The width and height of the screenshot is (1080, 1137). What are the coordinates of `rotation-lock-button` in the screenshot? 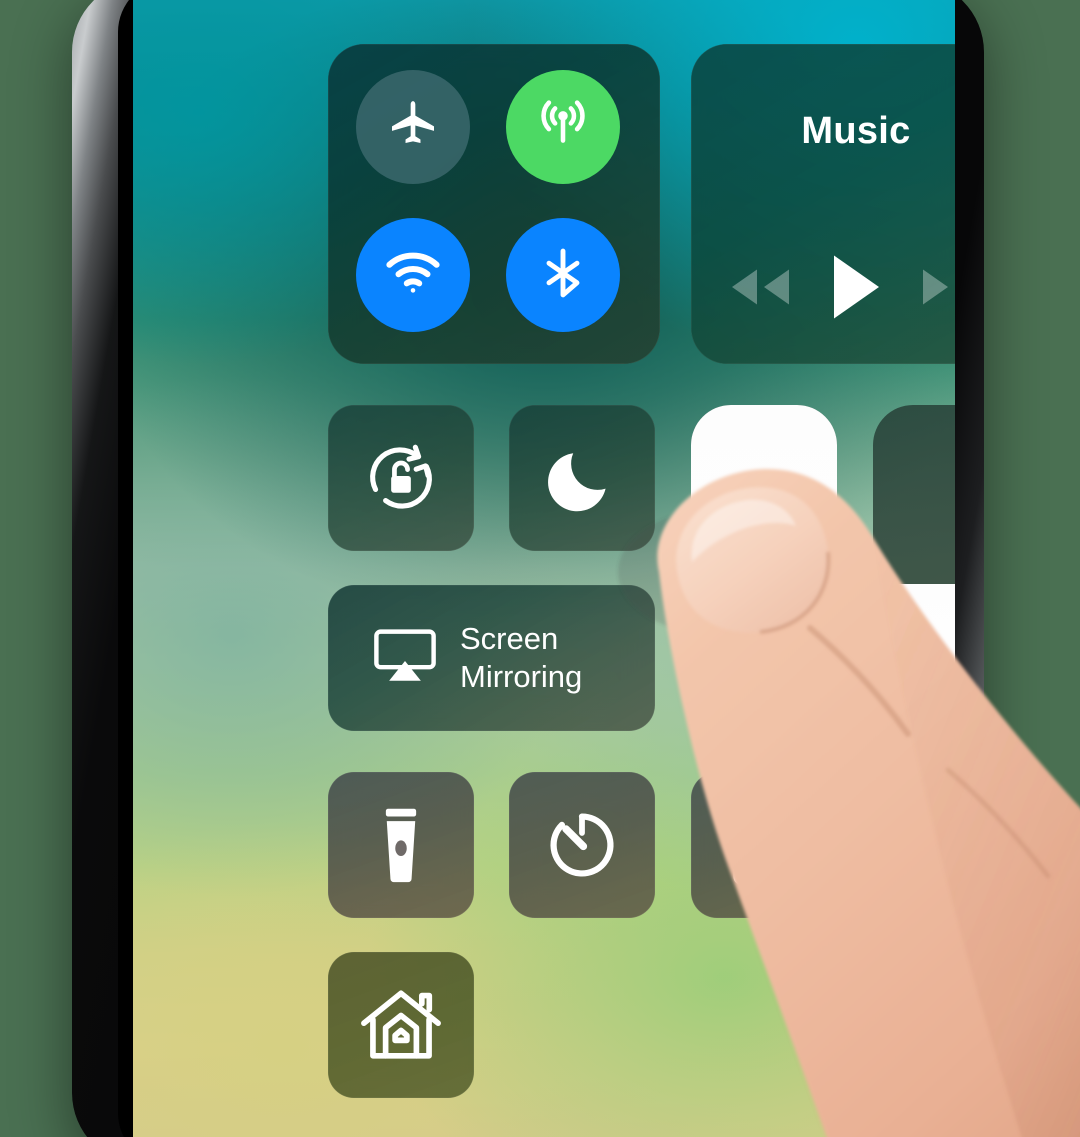 It's located at (401, 478).